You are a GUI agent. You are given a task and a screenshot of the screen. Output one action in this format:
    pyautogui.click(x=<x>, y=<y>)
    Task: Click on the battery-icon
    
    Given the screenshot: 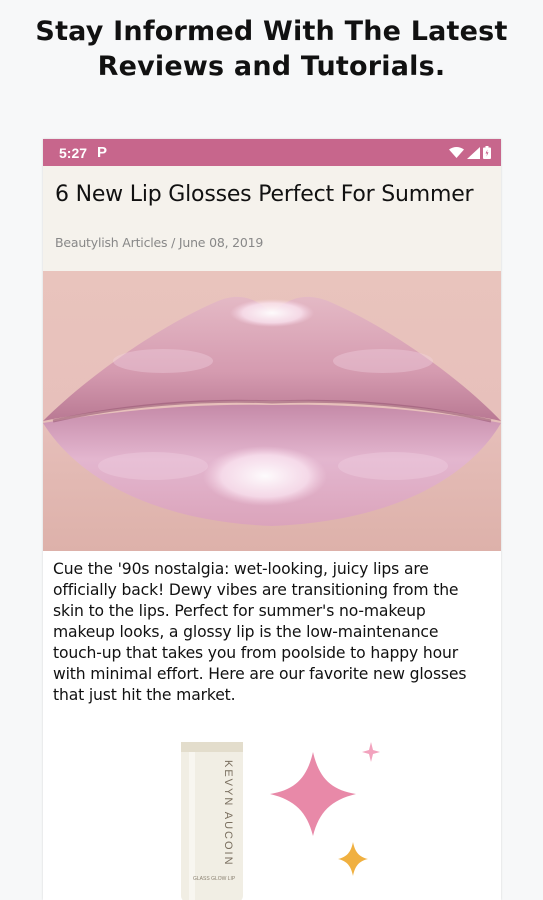 What is the action you would take?
    pyautogui.click(x=487, y=152)
    